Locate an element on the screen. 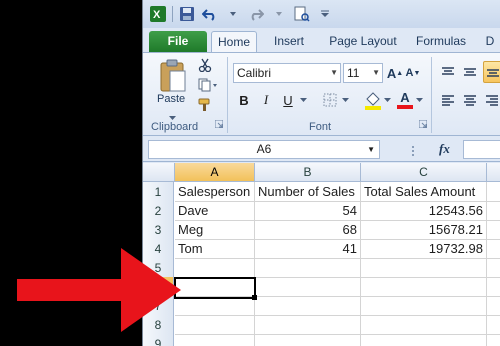 Image resolution: width=500 pixels, height=346 pixels. name-box-dropdown-icon: ▼ is located at coordinates (371, 149).